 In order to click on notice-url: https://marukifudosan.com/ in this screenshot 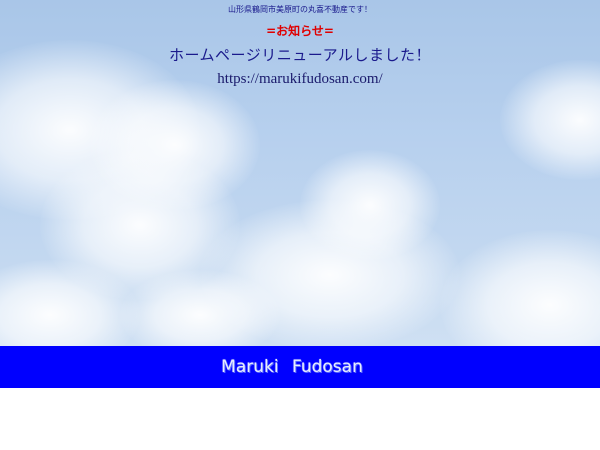, I will do `click(300, 79)`.